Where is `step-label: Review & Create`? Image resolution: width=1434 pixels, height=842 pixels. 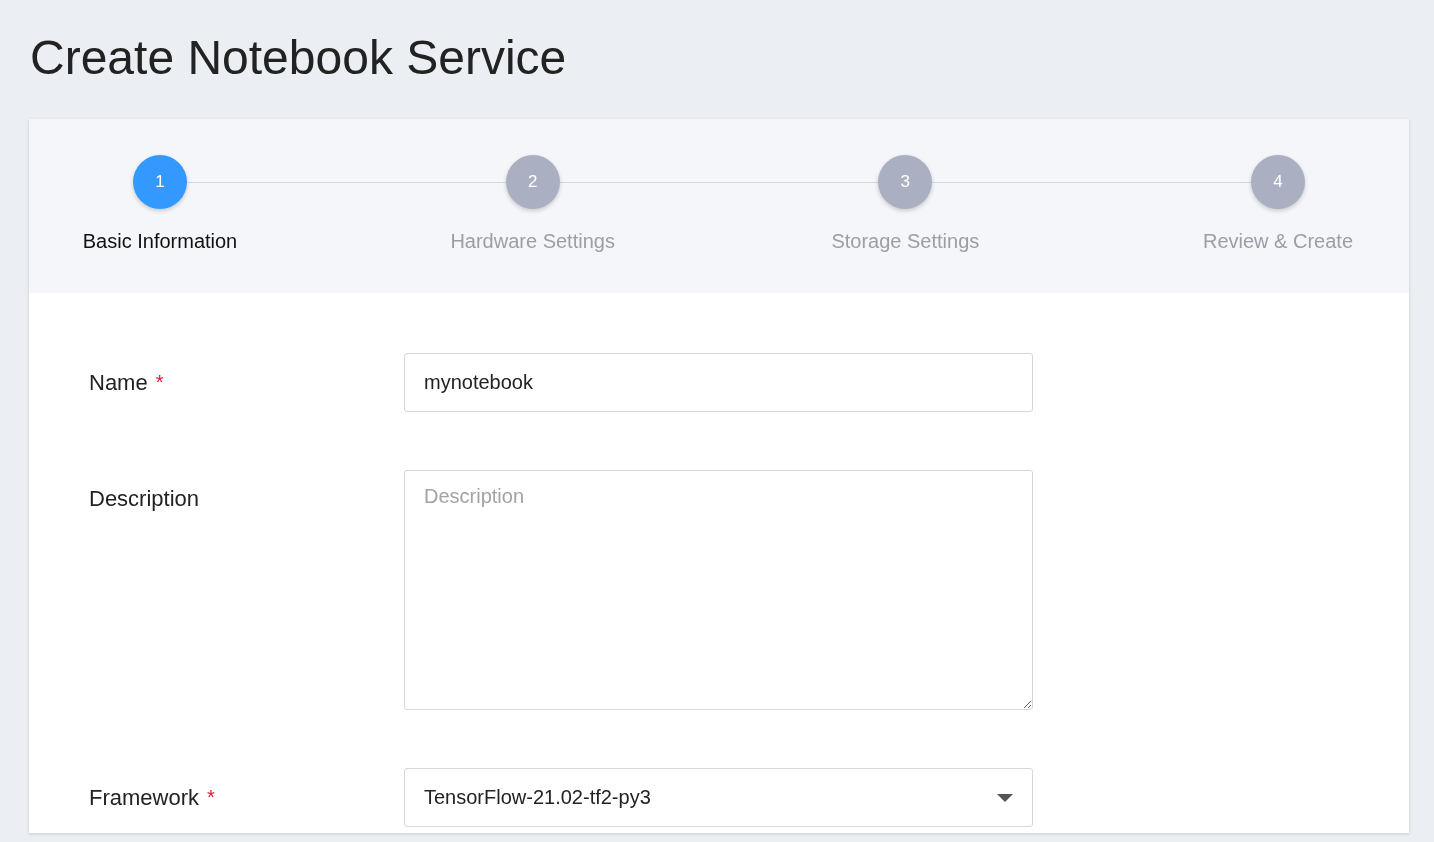 step-label: Review & Create is located at coordinates (1278, 241).